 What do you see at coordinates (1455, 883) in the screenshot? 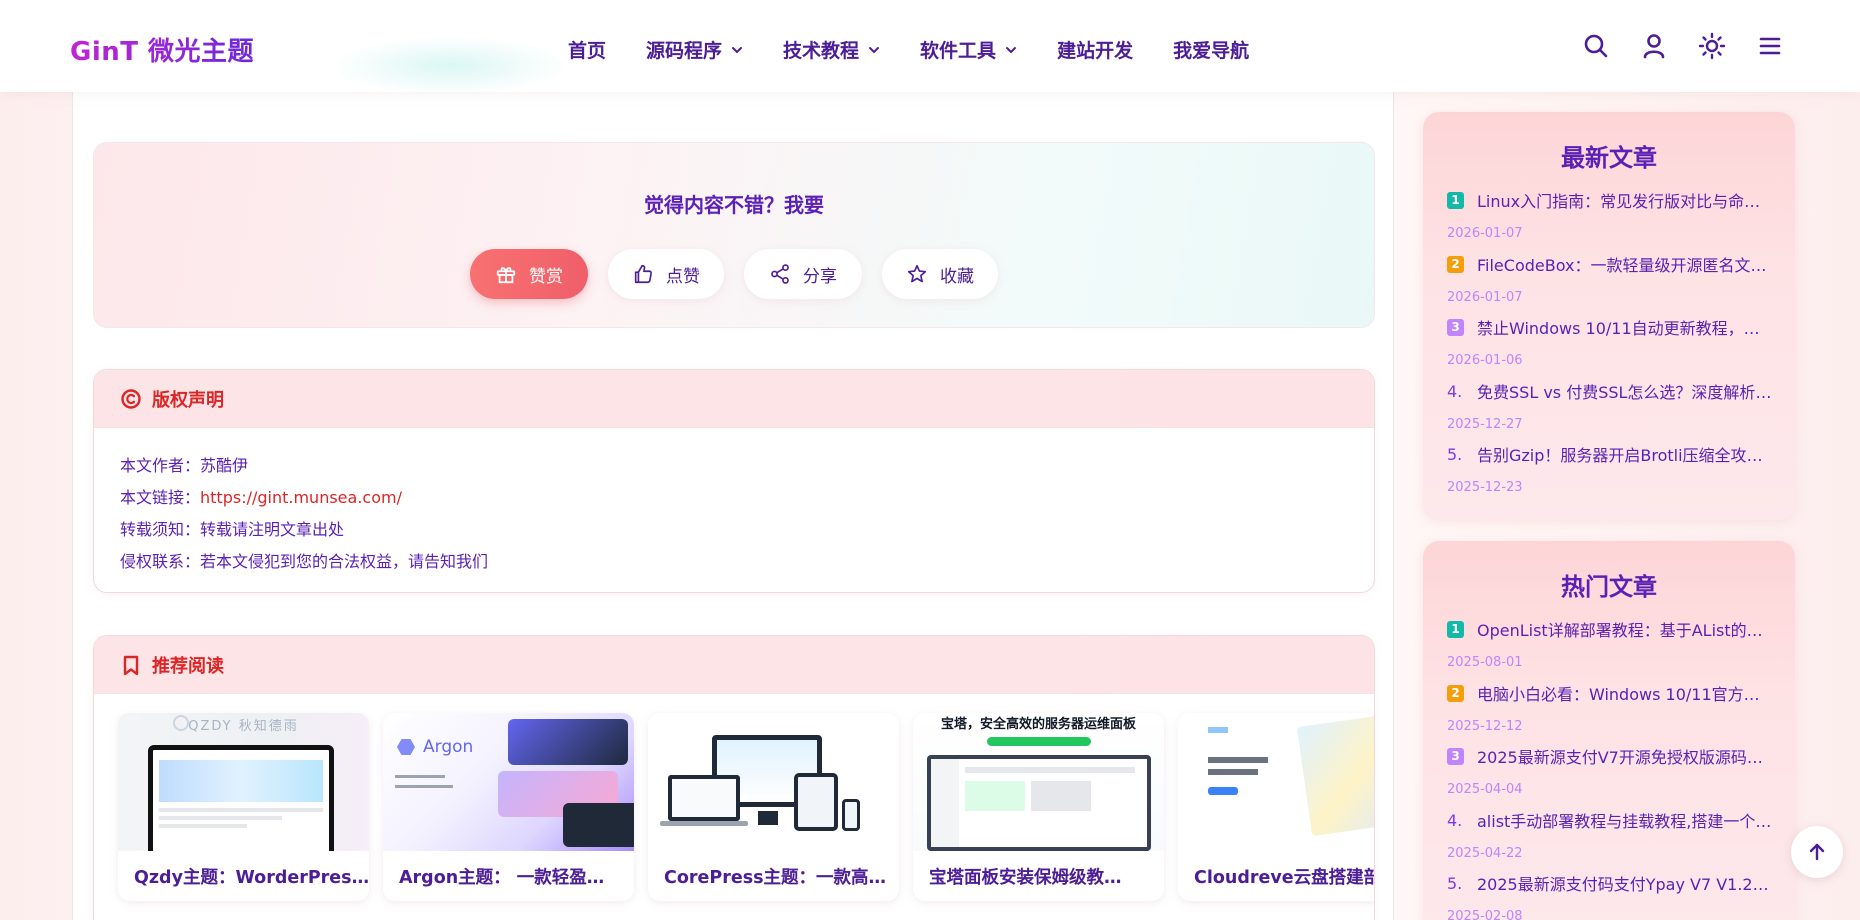
I see `rank-number: 5.` at bounding box center [1455, 883].